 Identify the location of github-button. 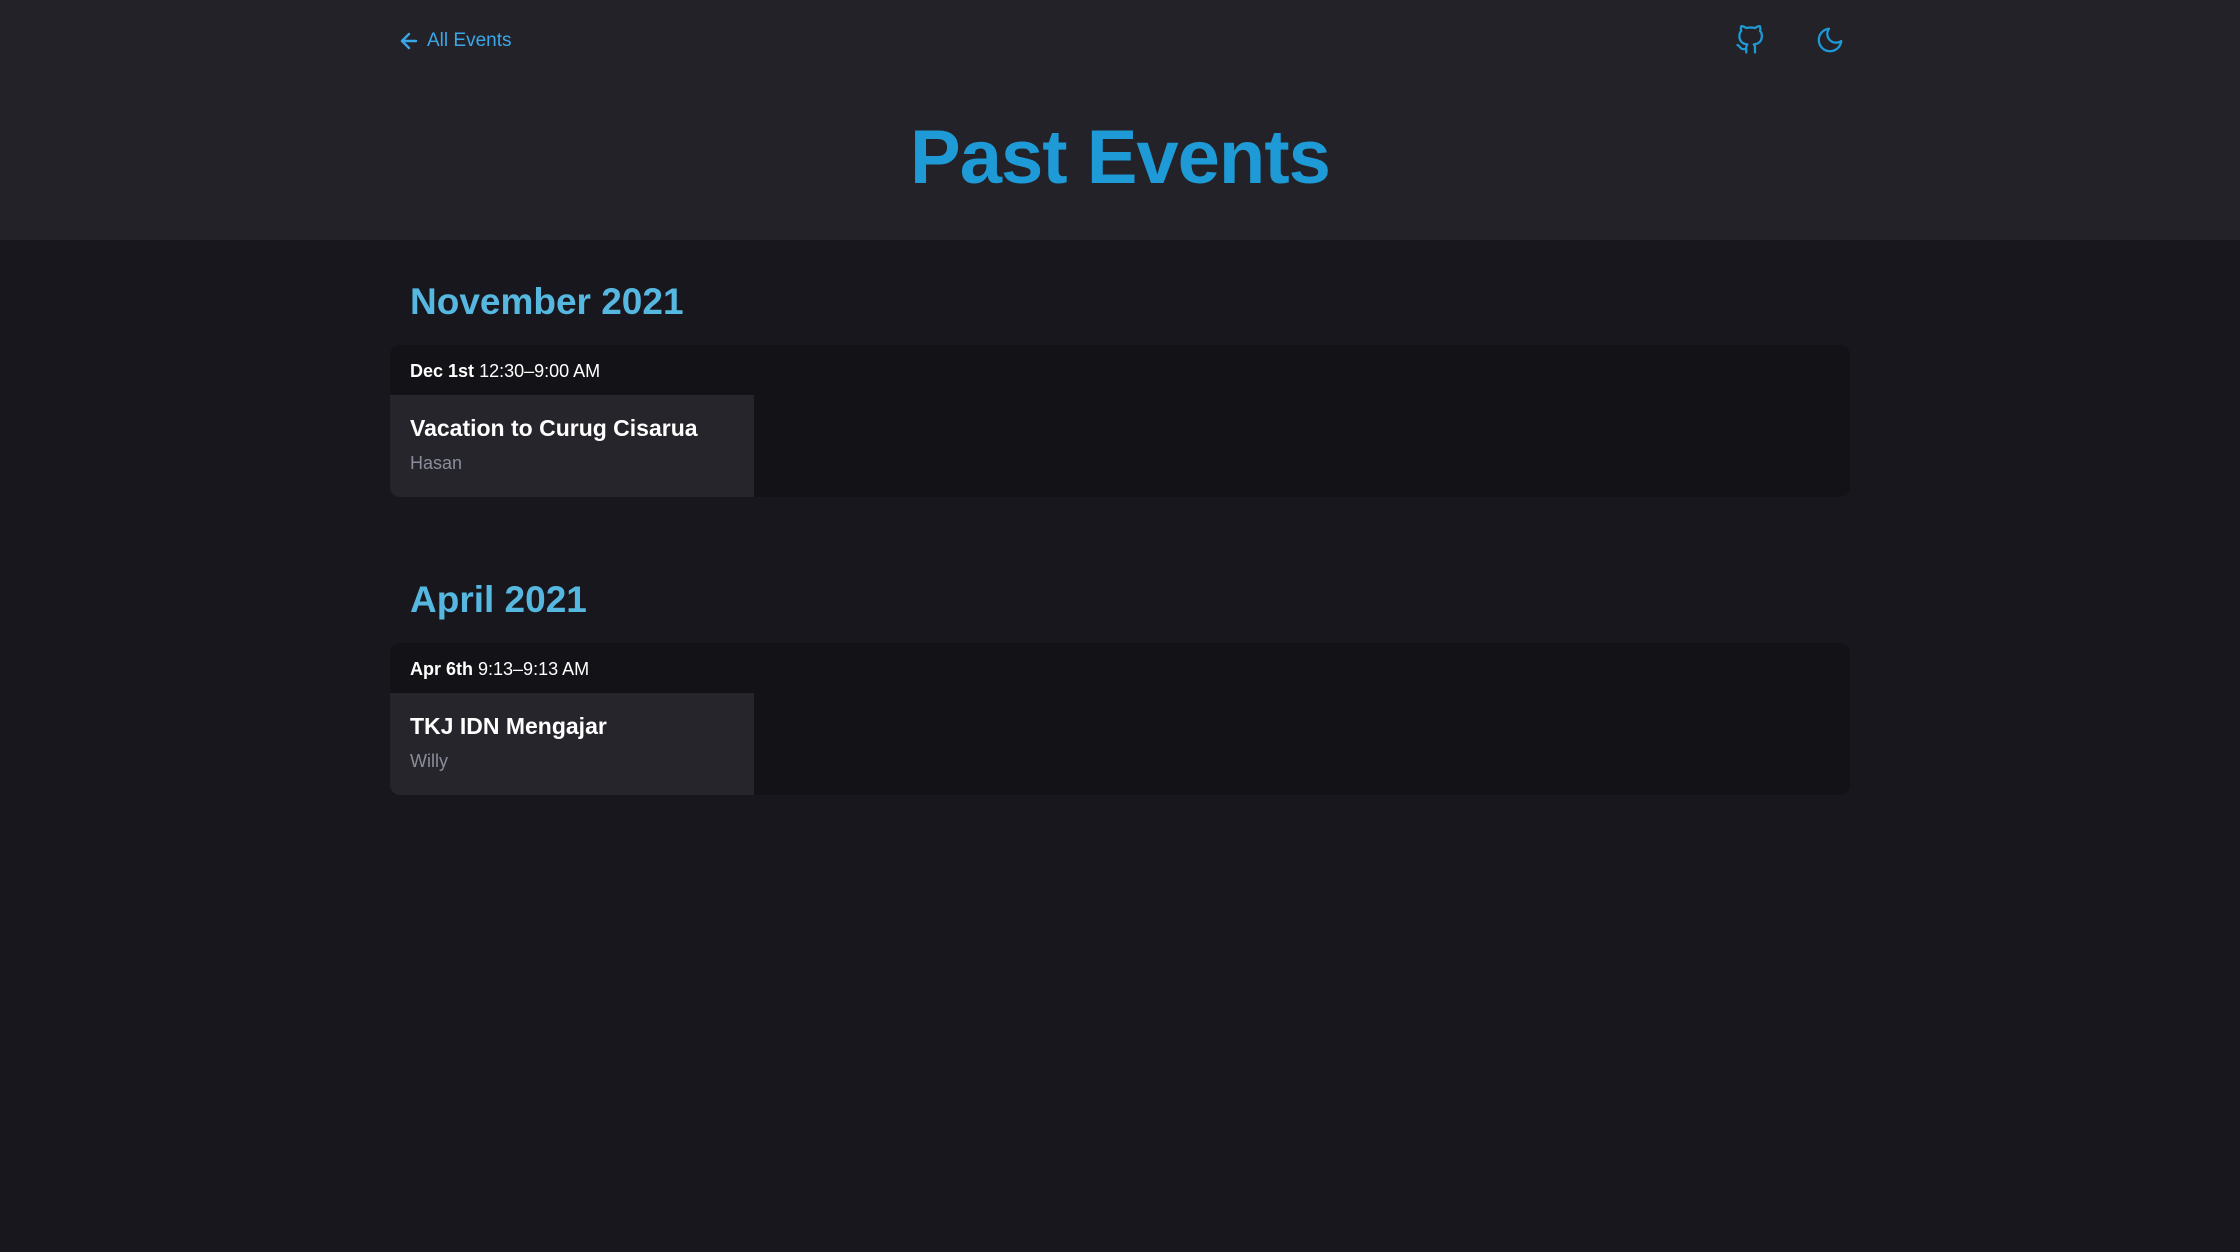
(1750, 40).